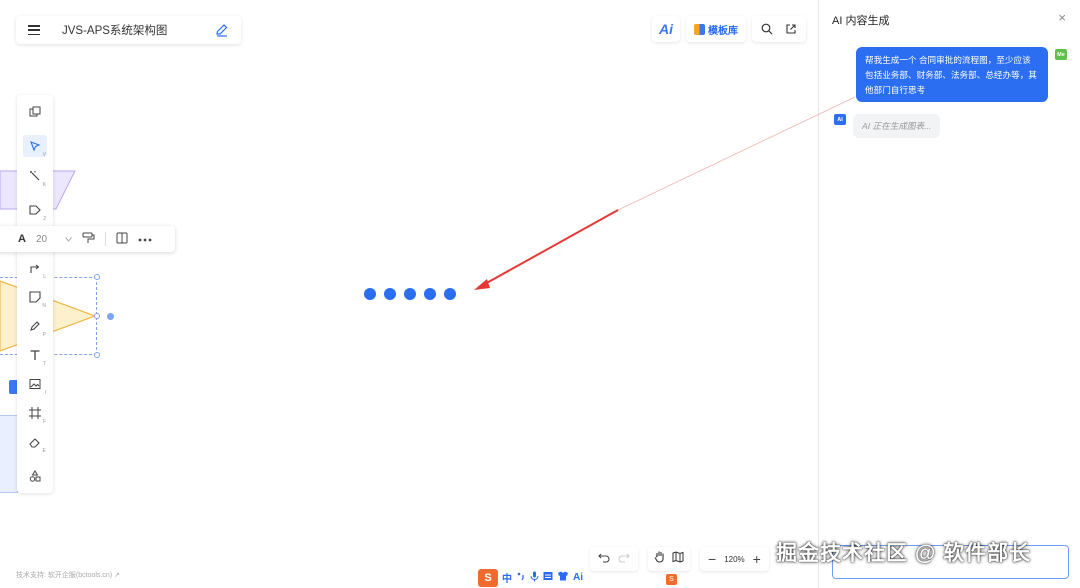  I want to click on close-icon: ×, so click(1062, 17).